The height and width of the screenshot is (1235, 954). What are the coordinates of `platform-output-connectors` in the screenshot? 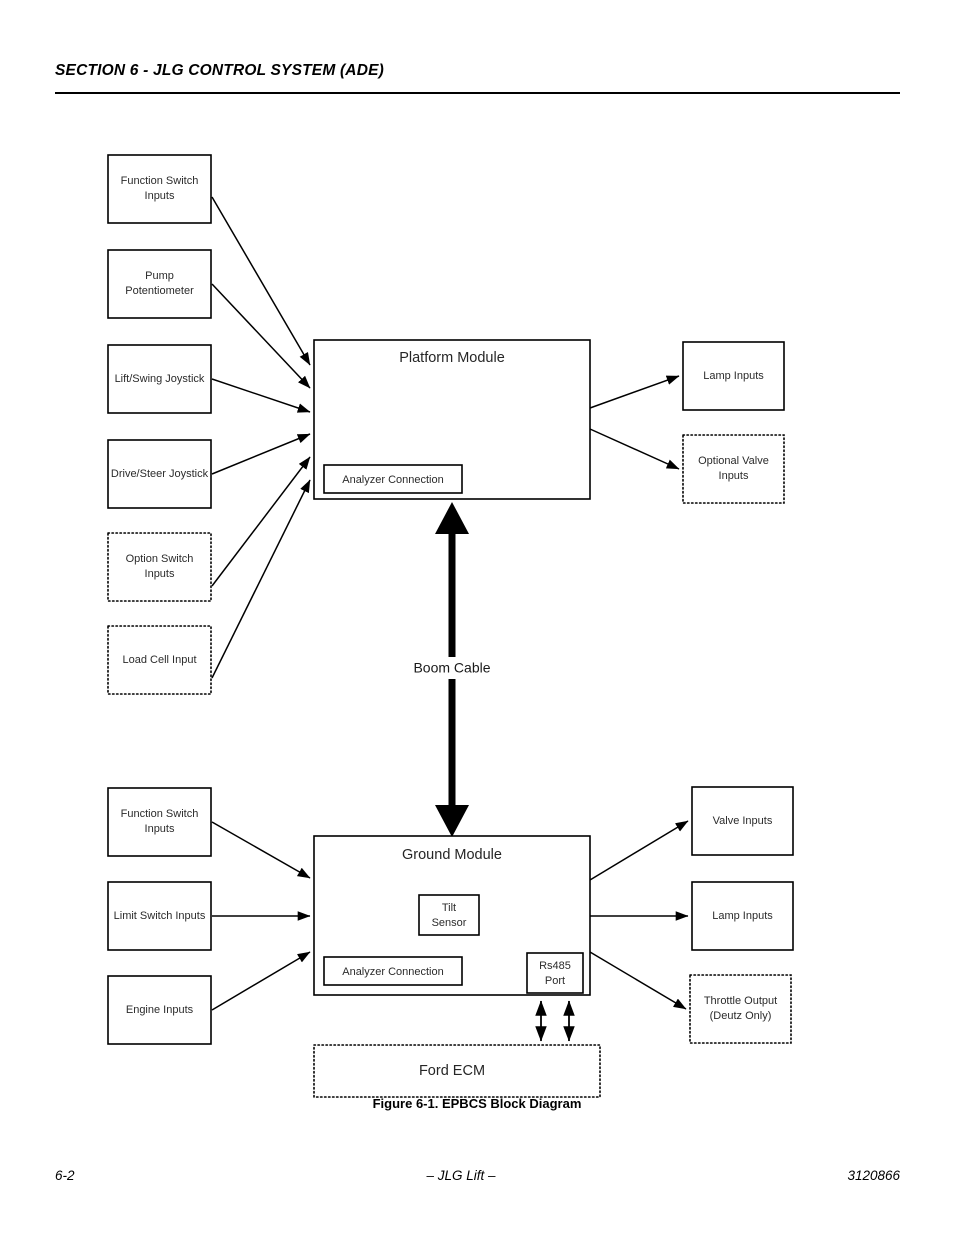 It's located at (634, 422).